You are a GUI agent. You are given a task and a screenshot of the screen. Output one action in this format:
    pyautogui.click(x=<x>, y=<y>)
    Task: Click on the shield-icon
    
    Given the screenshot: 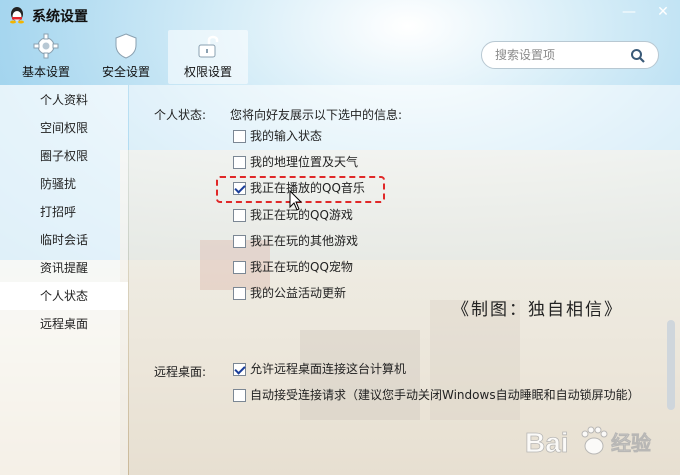 What is the action you would take?
    pyautogui.click(x=126, y=46)
    